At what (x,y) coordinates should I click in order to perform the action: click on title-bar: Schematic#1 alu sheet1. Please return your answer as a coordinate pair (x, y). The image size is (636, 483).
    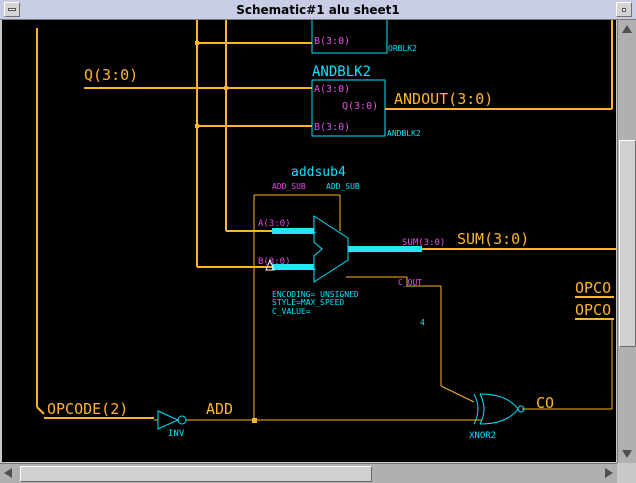
    Looking at the image, I should click on (318, 10).